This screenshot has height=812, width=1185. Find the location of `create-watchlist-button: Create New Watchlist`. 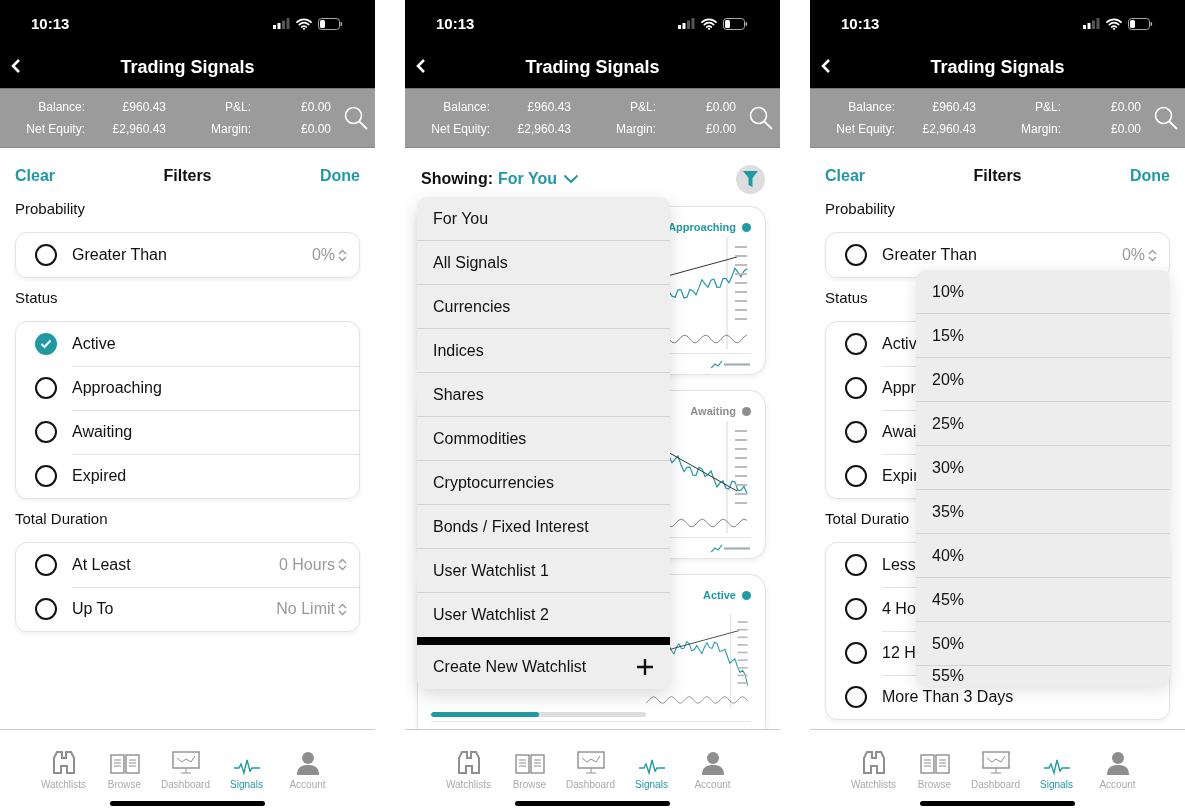

create-watchlist-button: Create New Watchlist is located at coordinates (543, 667).